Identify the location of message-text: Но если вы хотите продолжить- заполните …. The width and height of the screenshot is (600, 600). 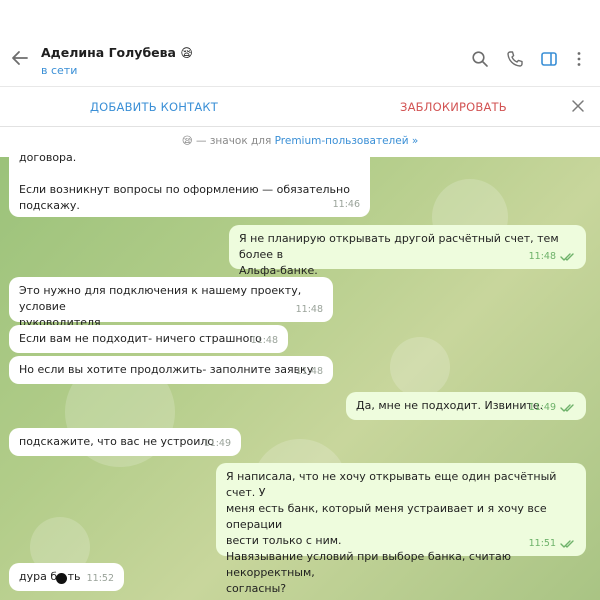
(166, 369).